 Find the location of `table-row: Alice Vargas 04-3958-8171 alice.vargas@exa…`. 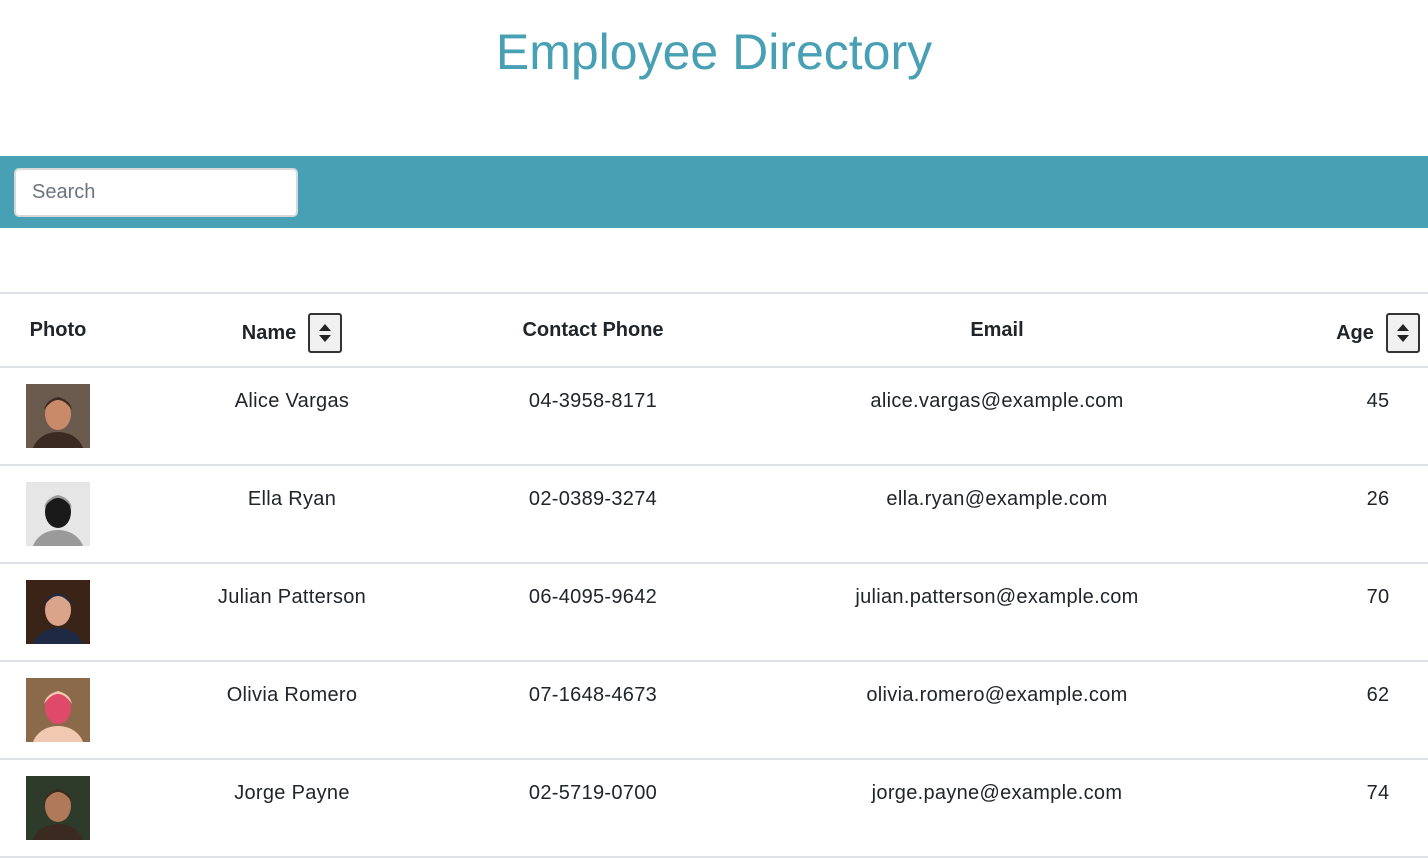

table-row: Alice Vargas 04-3958-8171 alice.vargas@exa… is located at coordinates (714, 416).